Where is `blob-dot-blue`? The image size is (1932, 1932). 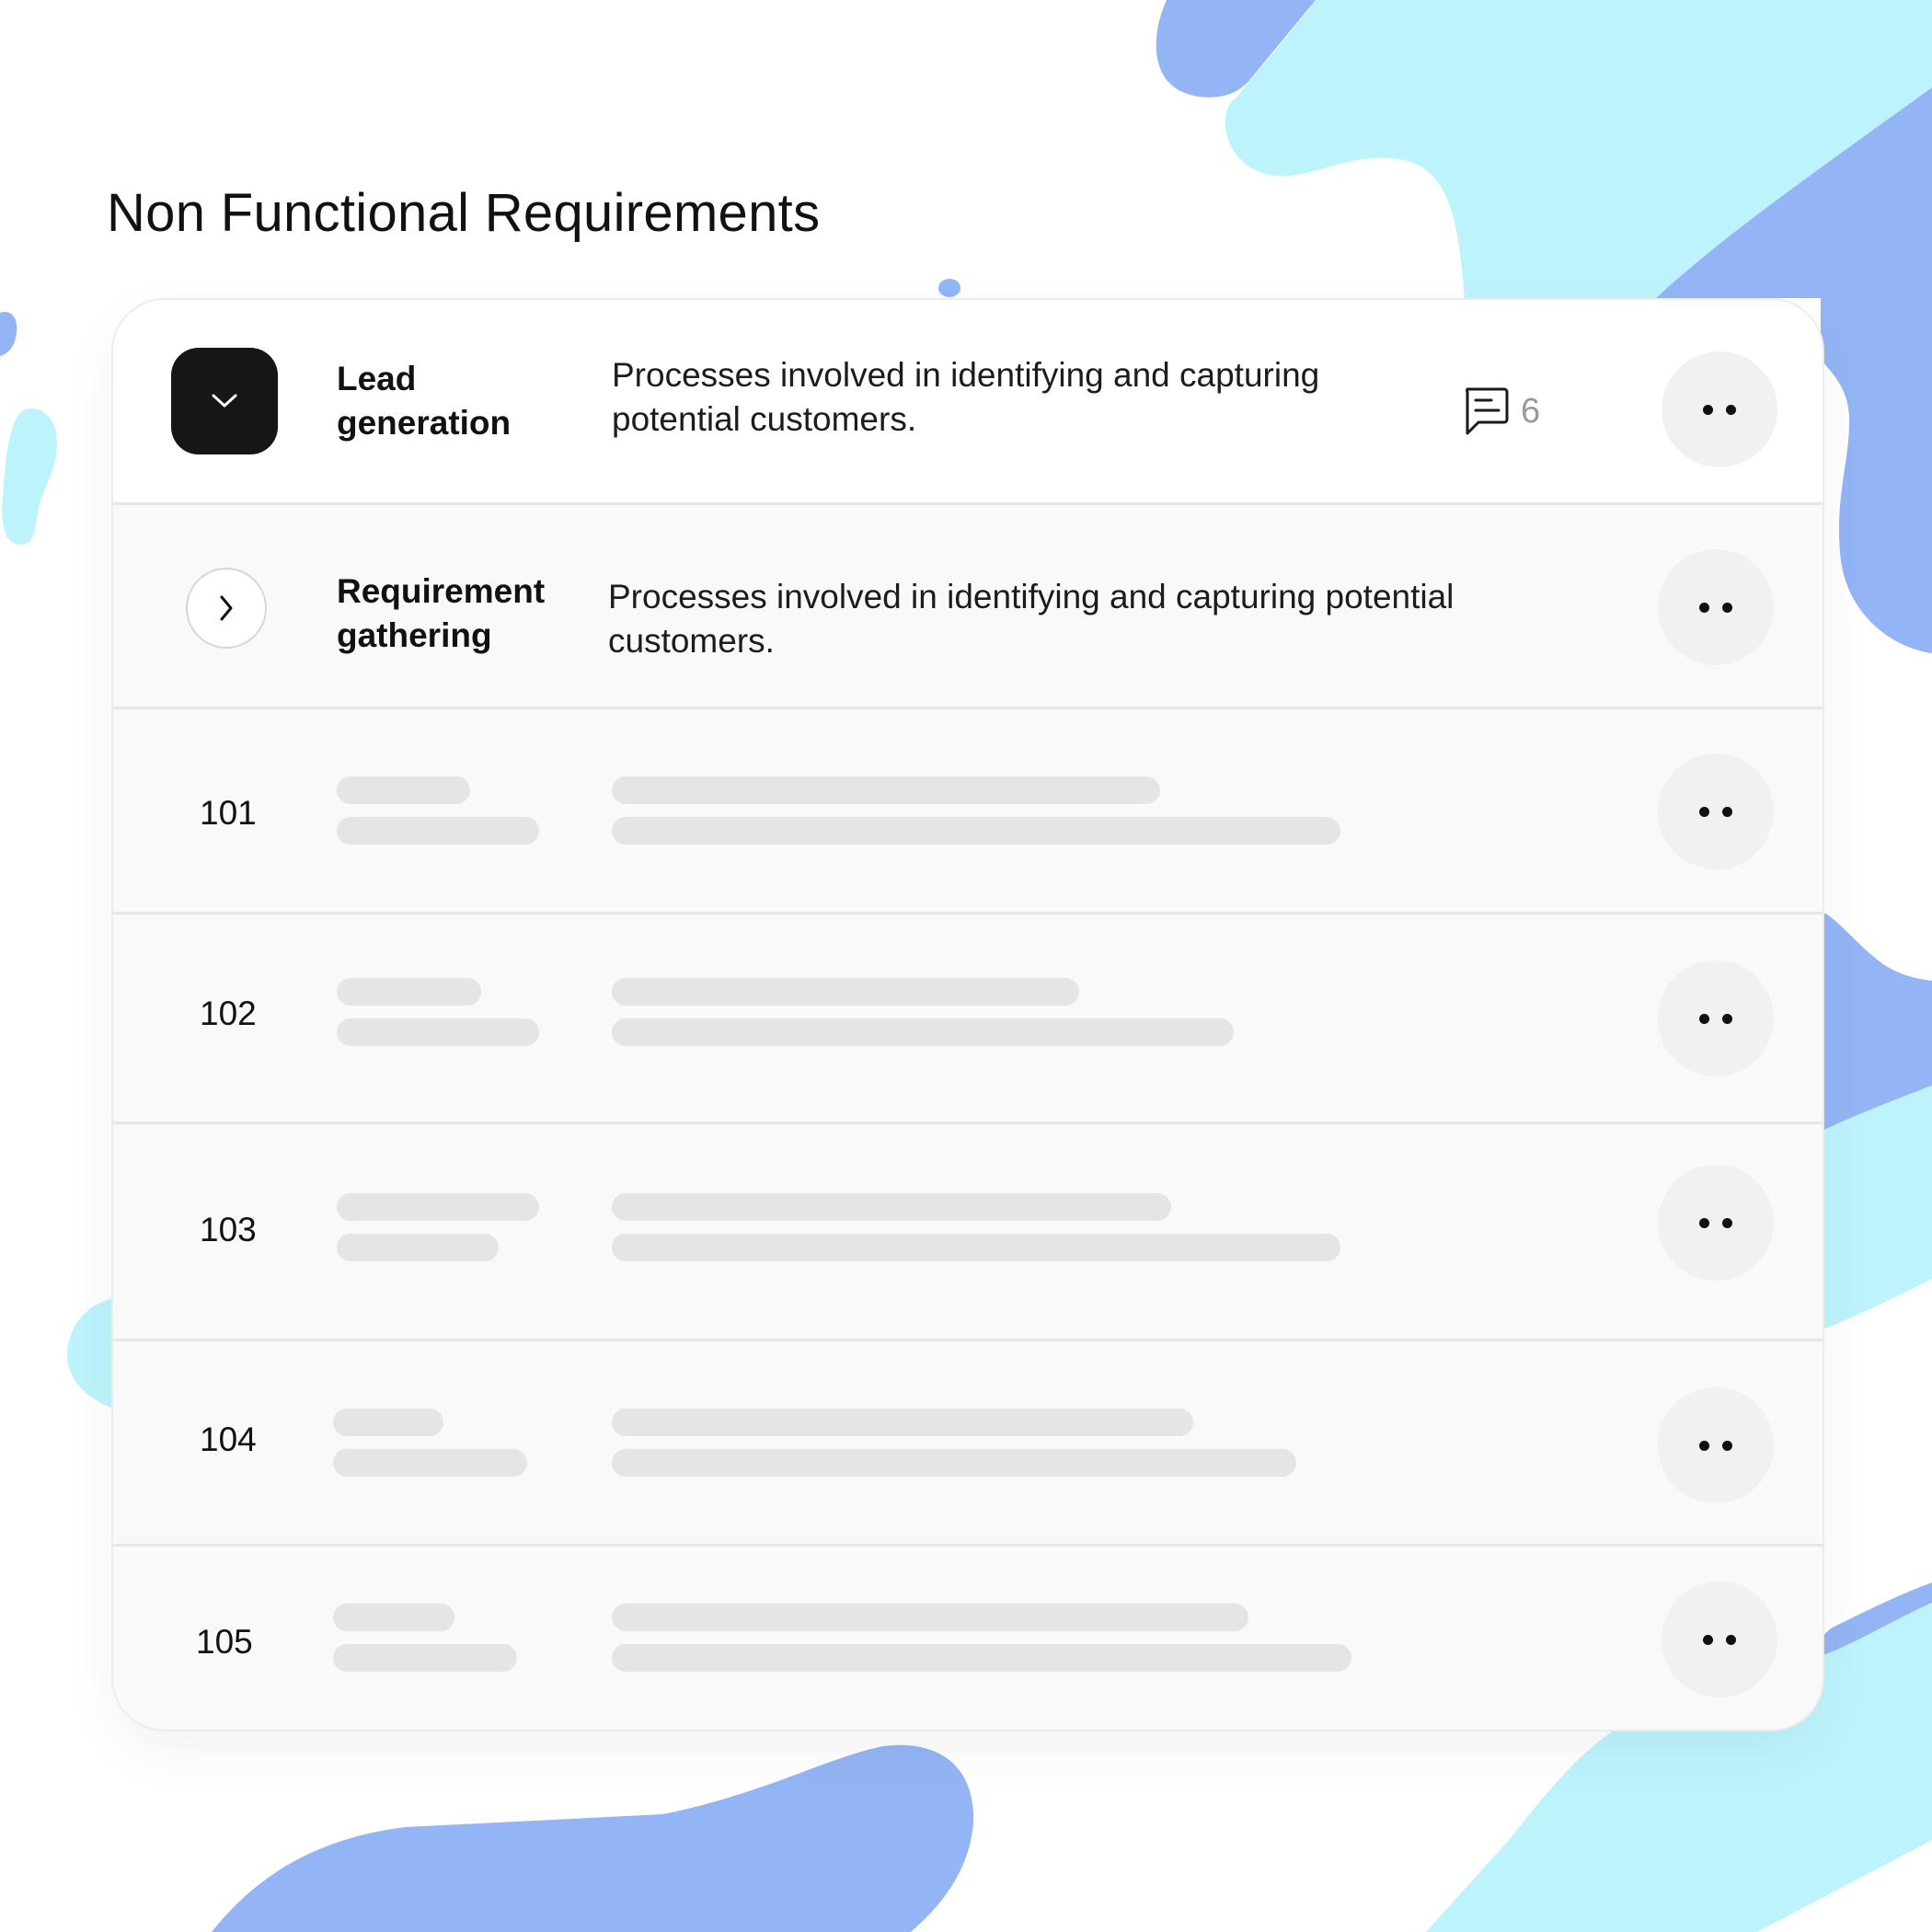
blob-dot-blue is located at coordinates (949, 288).